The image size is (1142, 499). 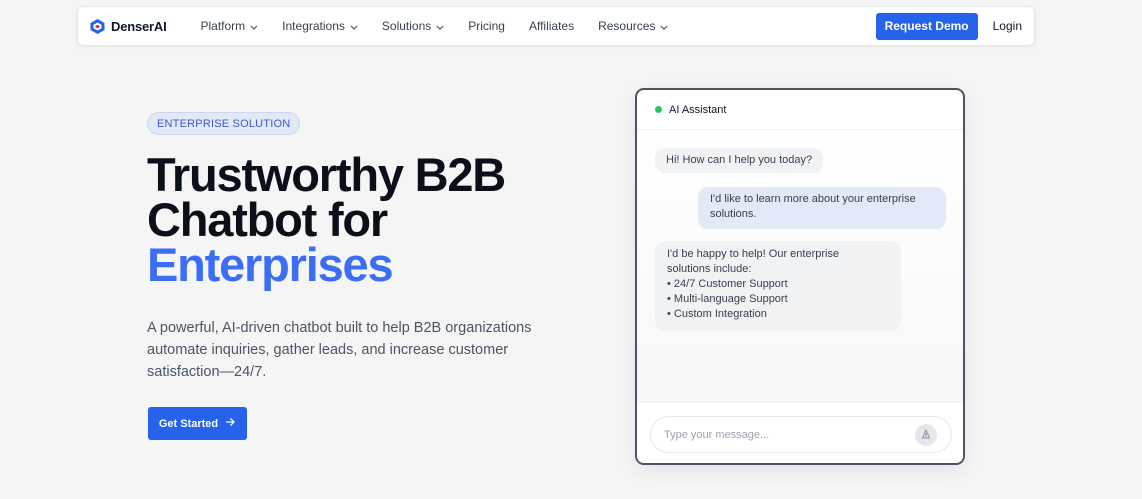 I want to click on nav-pricing: Pricing, so click(x=486, y=26).